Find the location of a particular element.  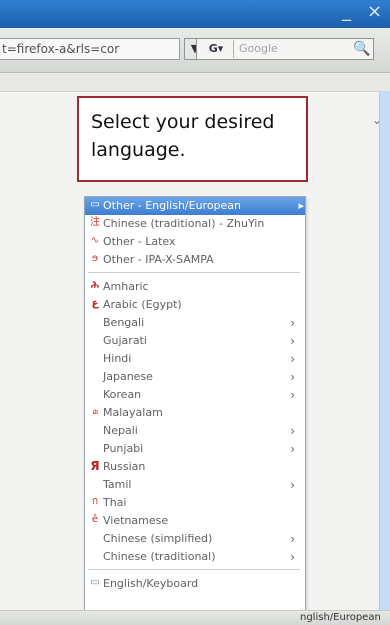

menu-item-label: English/Keyboard is located at coordinates (151, 583).